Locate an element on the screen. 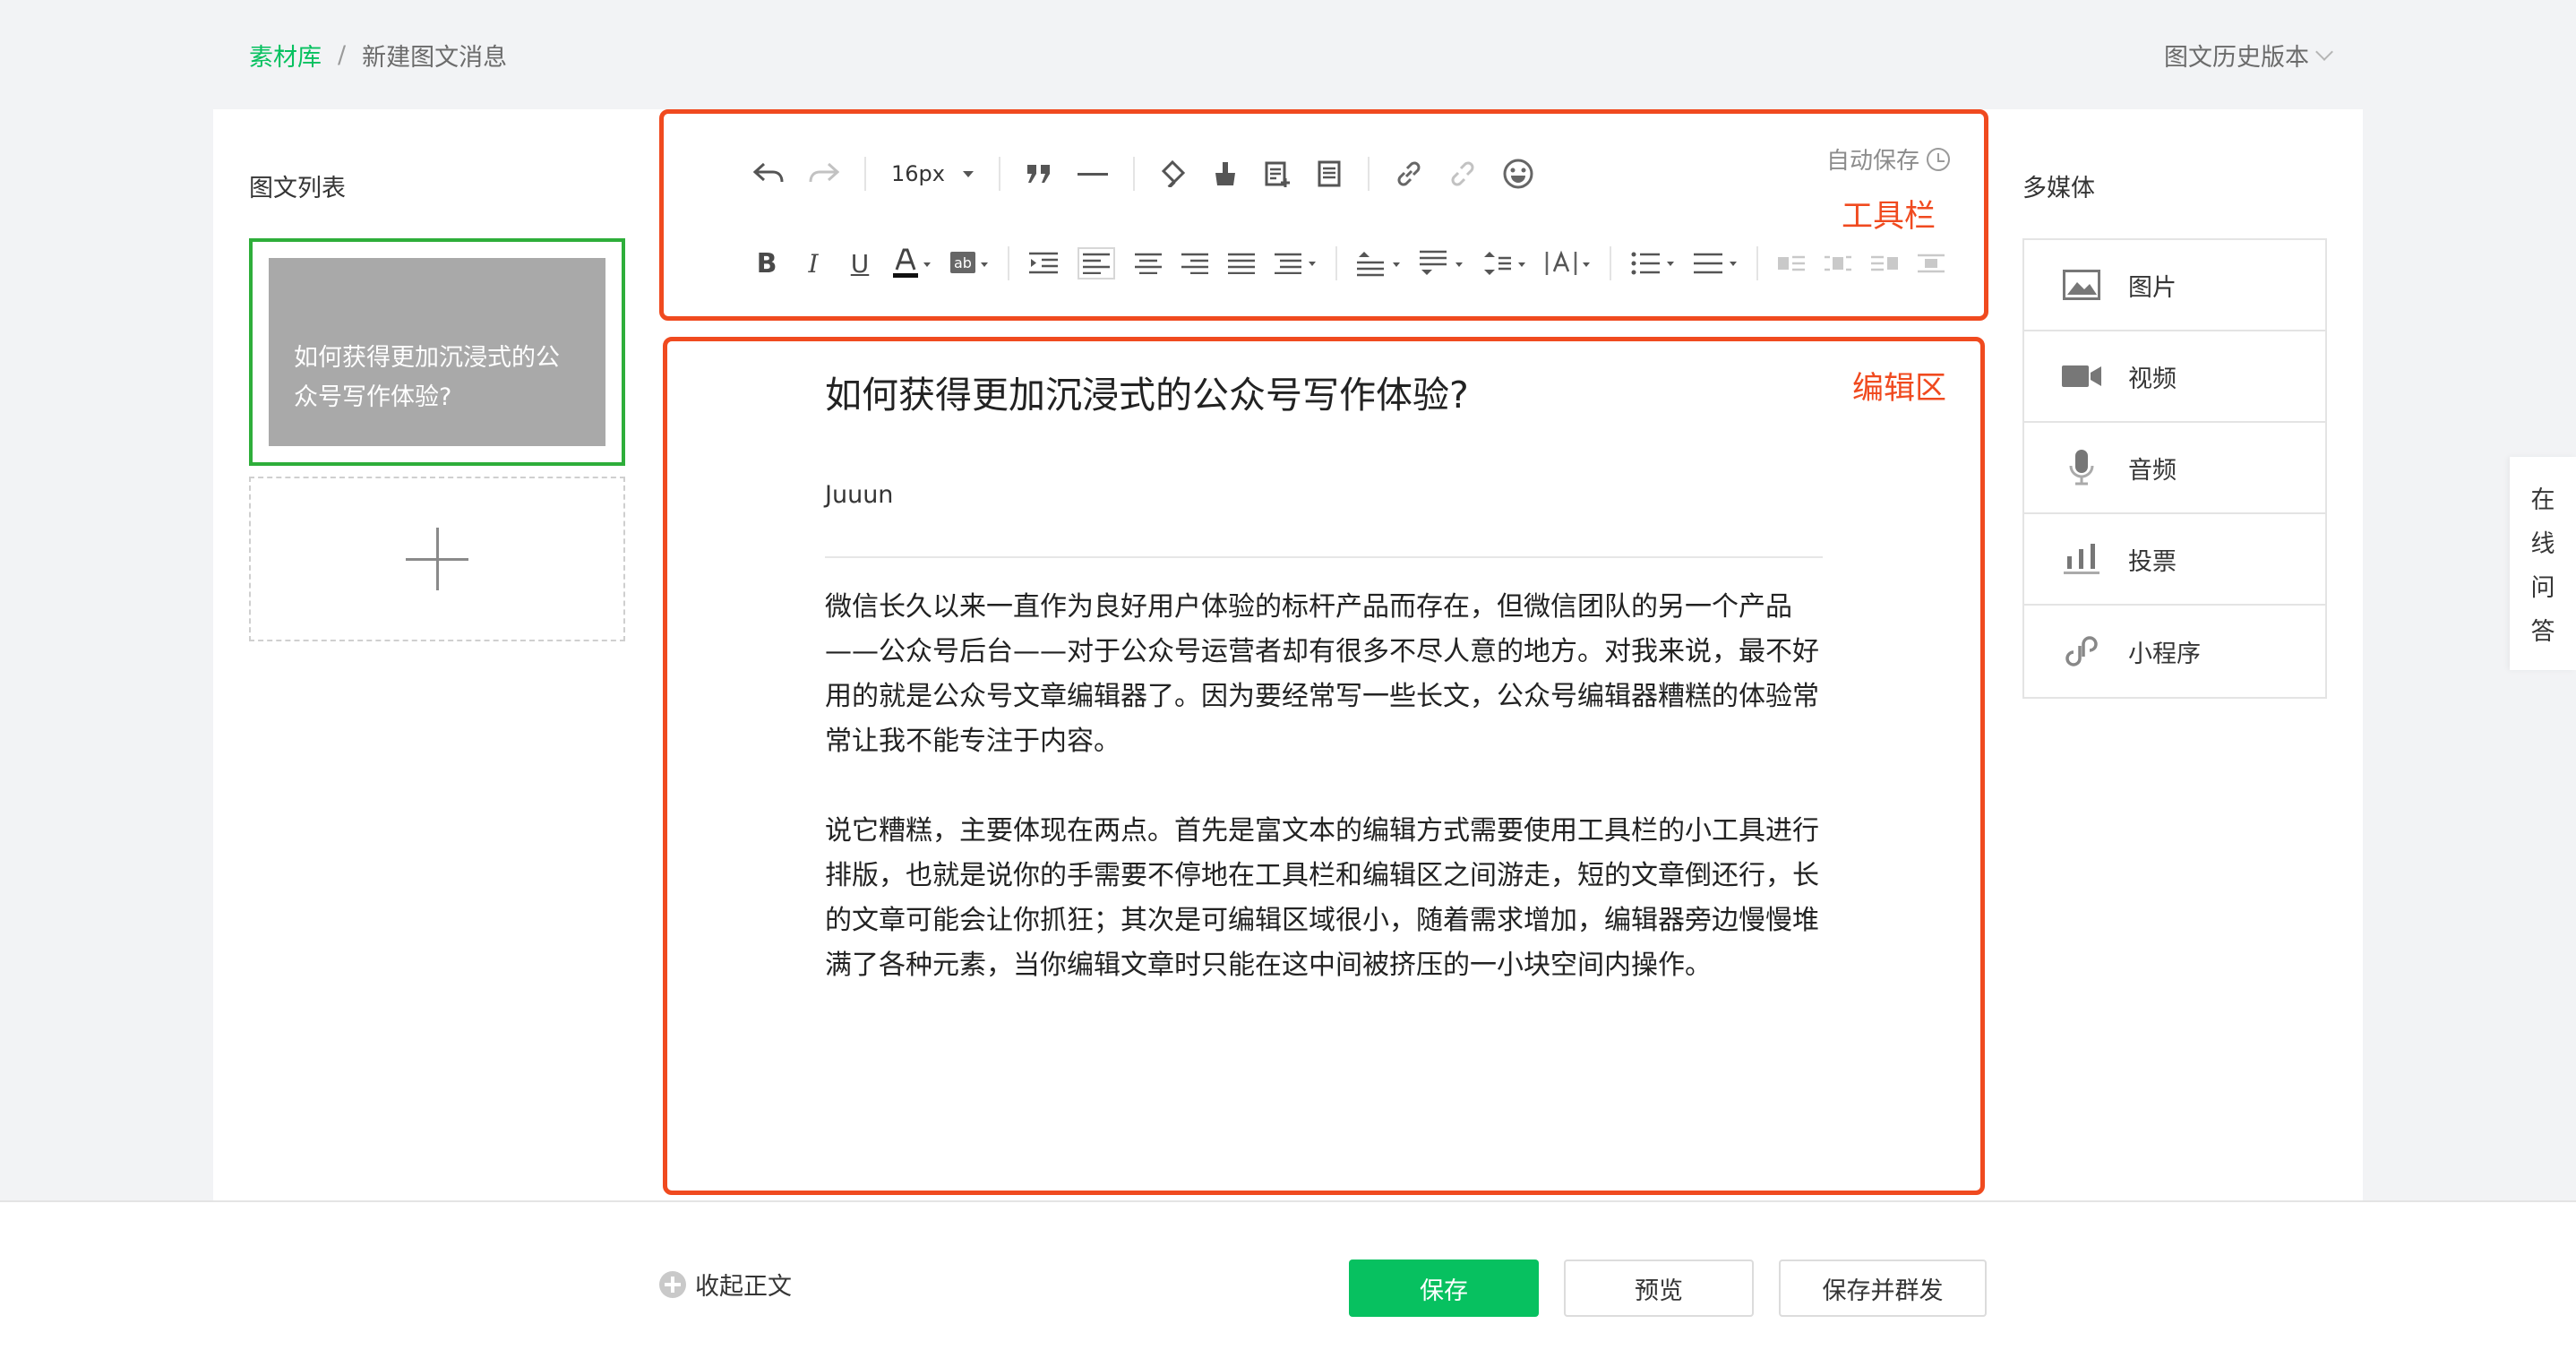  ordered-list-icon is located at coordinates (1652, 263).